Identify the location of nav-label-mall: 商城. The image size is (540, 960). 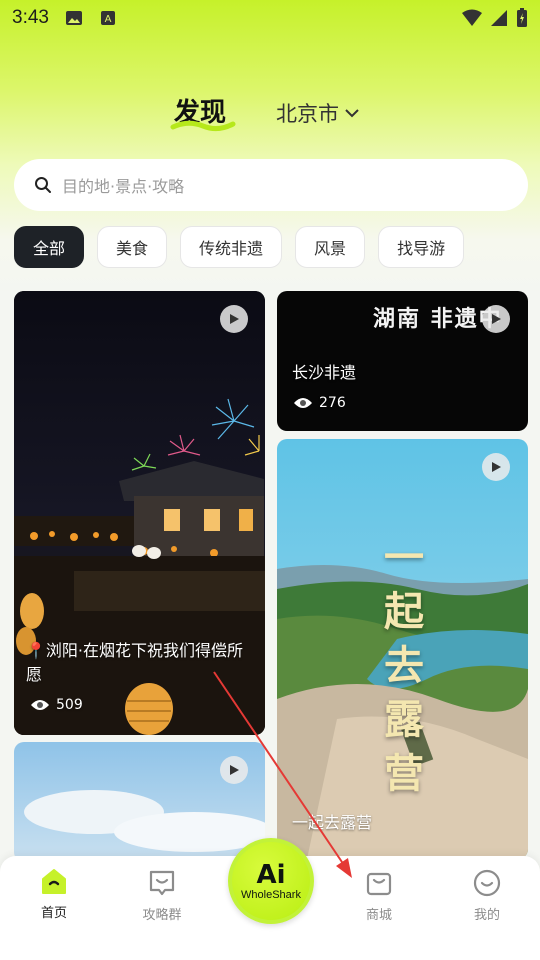
(378, 915).